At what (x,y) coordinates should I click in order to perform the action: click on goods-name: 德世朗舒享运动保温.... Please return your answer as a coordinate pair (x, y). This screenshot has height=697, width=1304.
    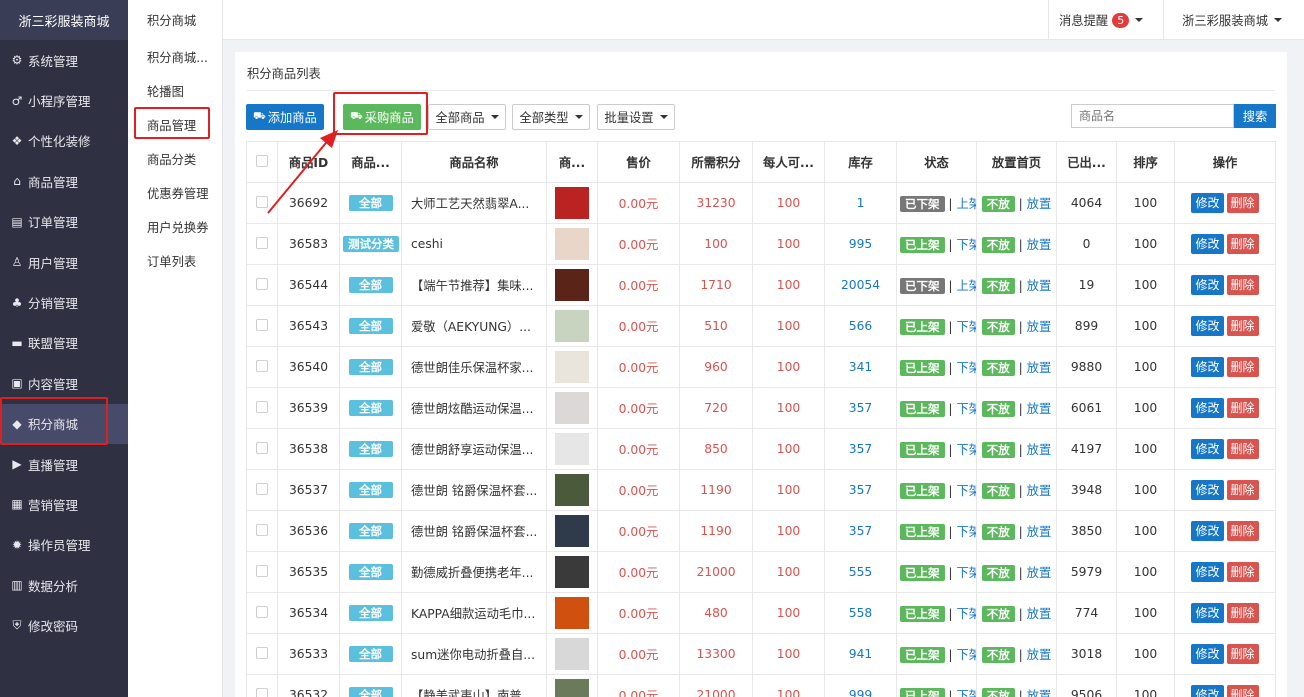
    Looking at the image, I should click on (474, 449).